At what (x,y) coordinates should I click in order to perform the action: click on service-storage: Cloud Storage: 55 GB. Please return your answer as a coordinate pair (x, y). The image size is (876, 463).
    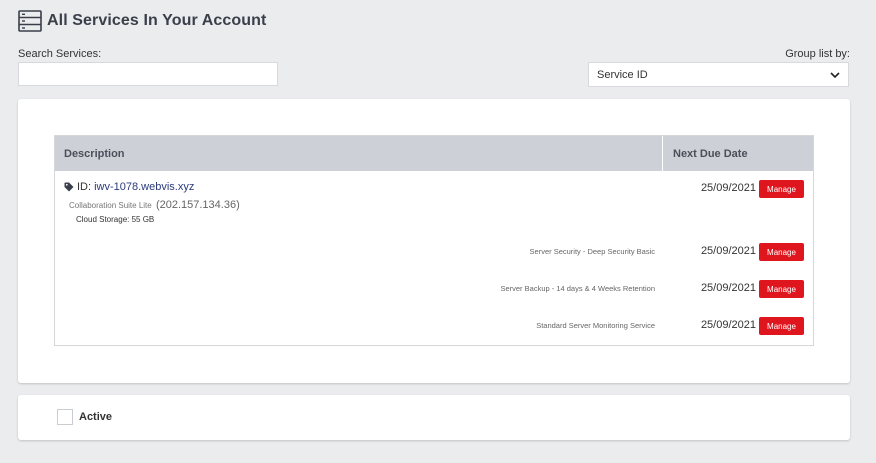
    Looking at the image, I should click on (115, 219).